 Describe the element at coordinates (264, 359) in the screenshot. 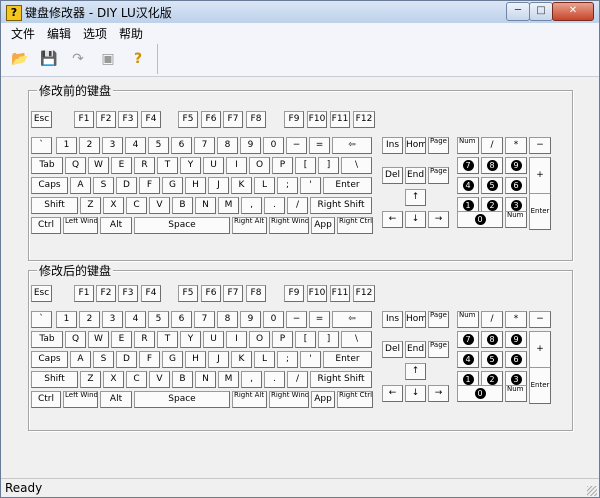

I see `after-key-l: L` at that location.